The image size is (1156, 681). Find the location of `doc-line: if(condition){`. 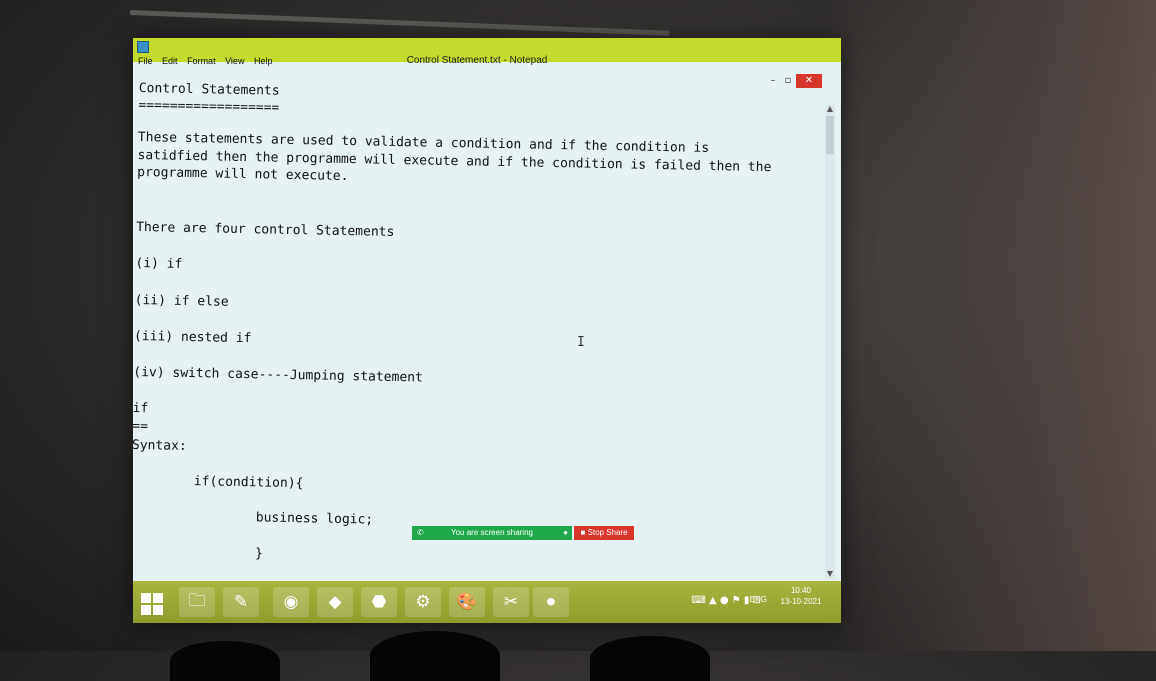

doc-line: if(condition){ is located at coordinates (218, 482).